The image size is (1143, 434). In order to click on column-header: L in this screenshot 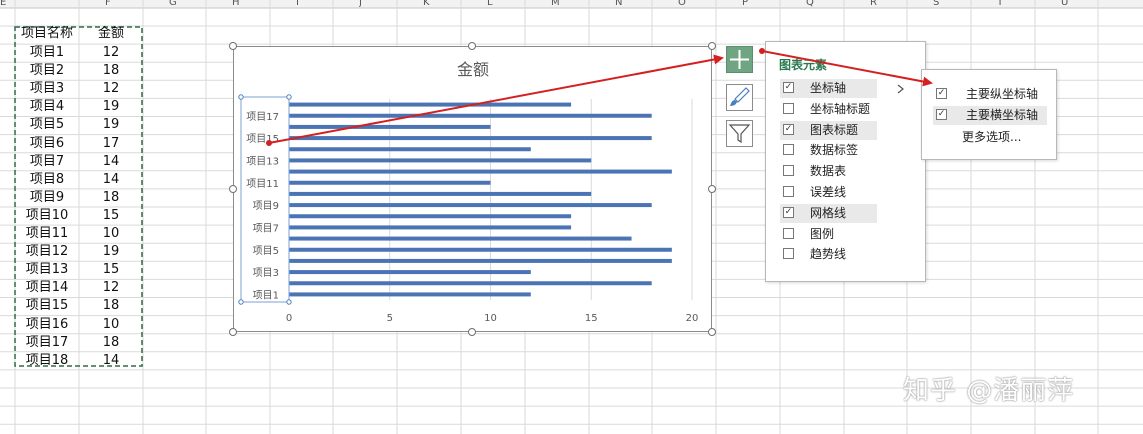, I will do `click(493, 4)`.